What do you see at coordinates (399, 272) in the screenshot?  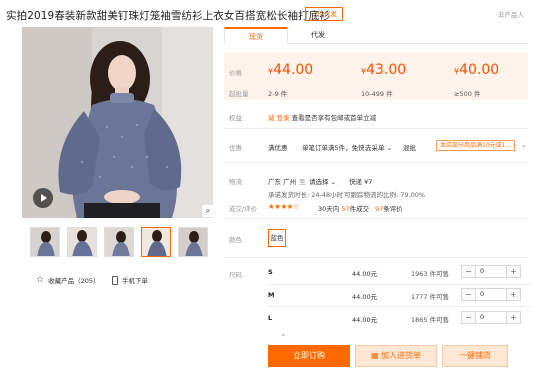 I see `size-row-s: S 44.00元 1963 件可售 − 0 +` at bounding box center [399, 272].